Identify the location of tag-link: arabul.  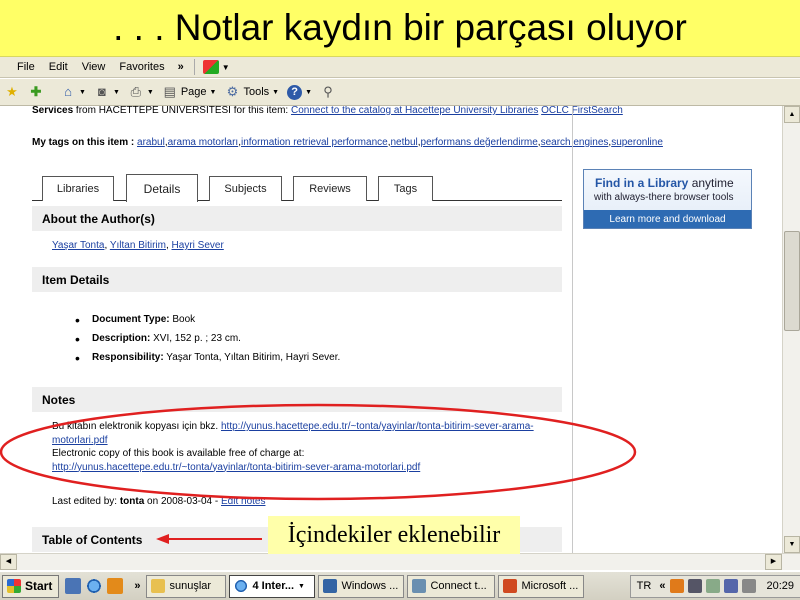
(151, 142).